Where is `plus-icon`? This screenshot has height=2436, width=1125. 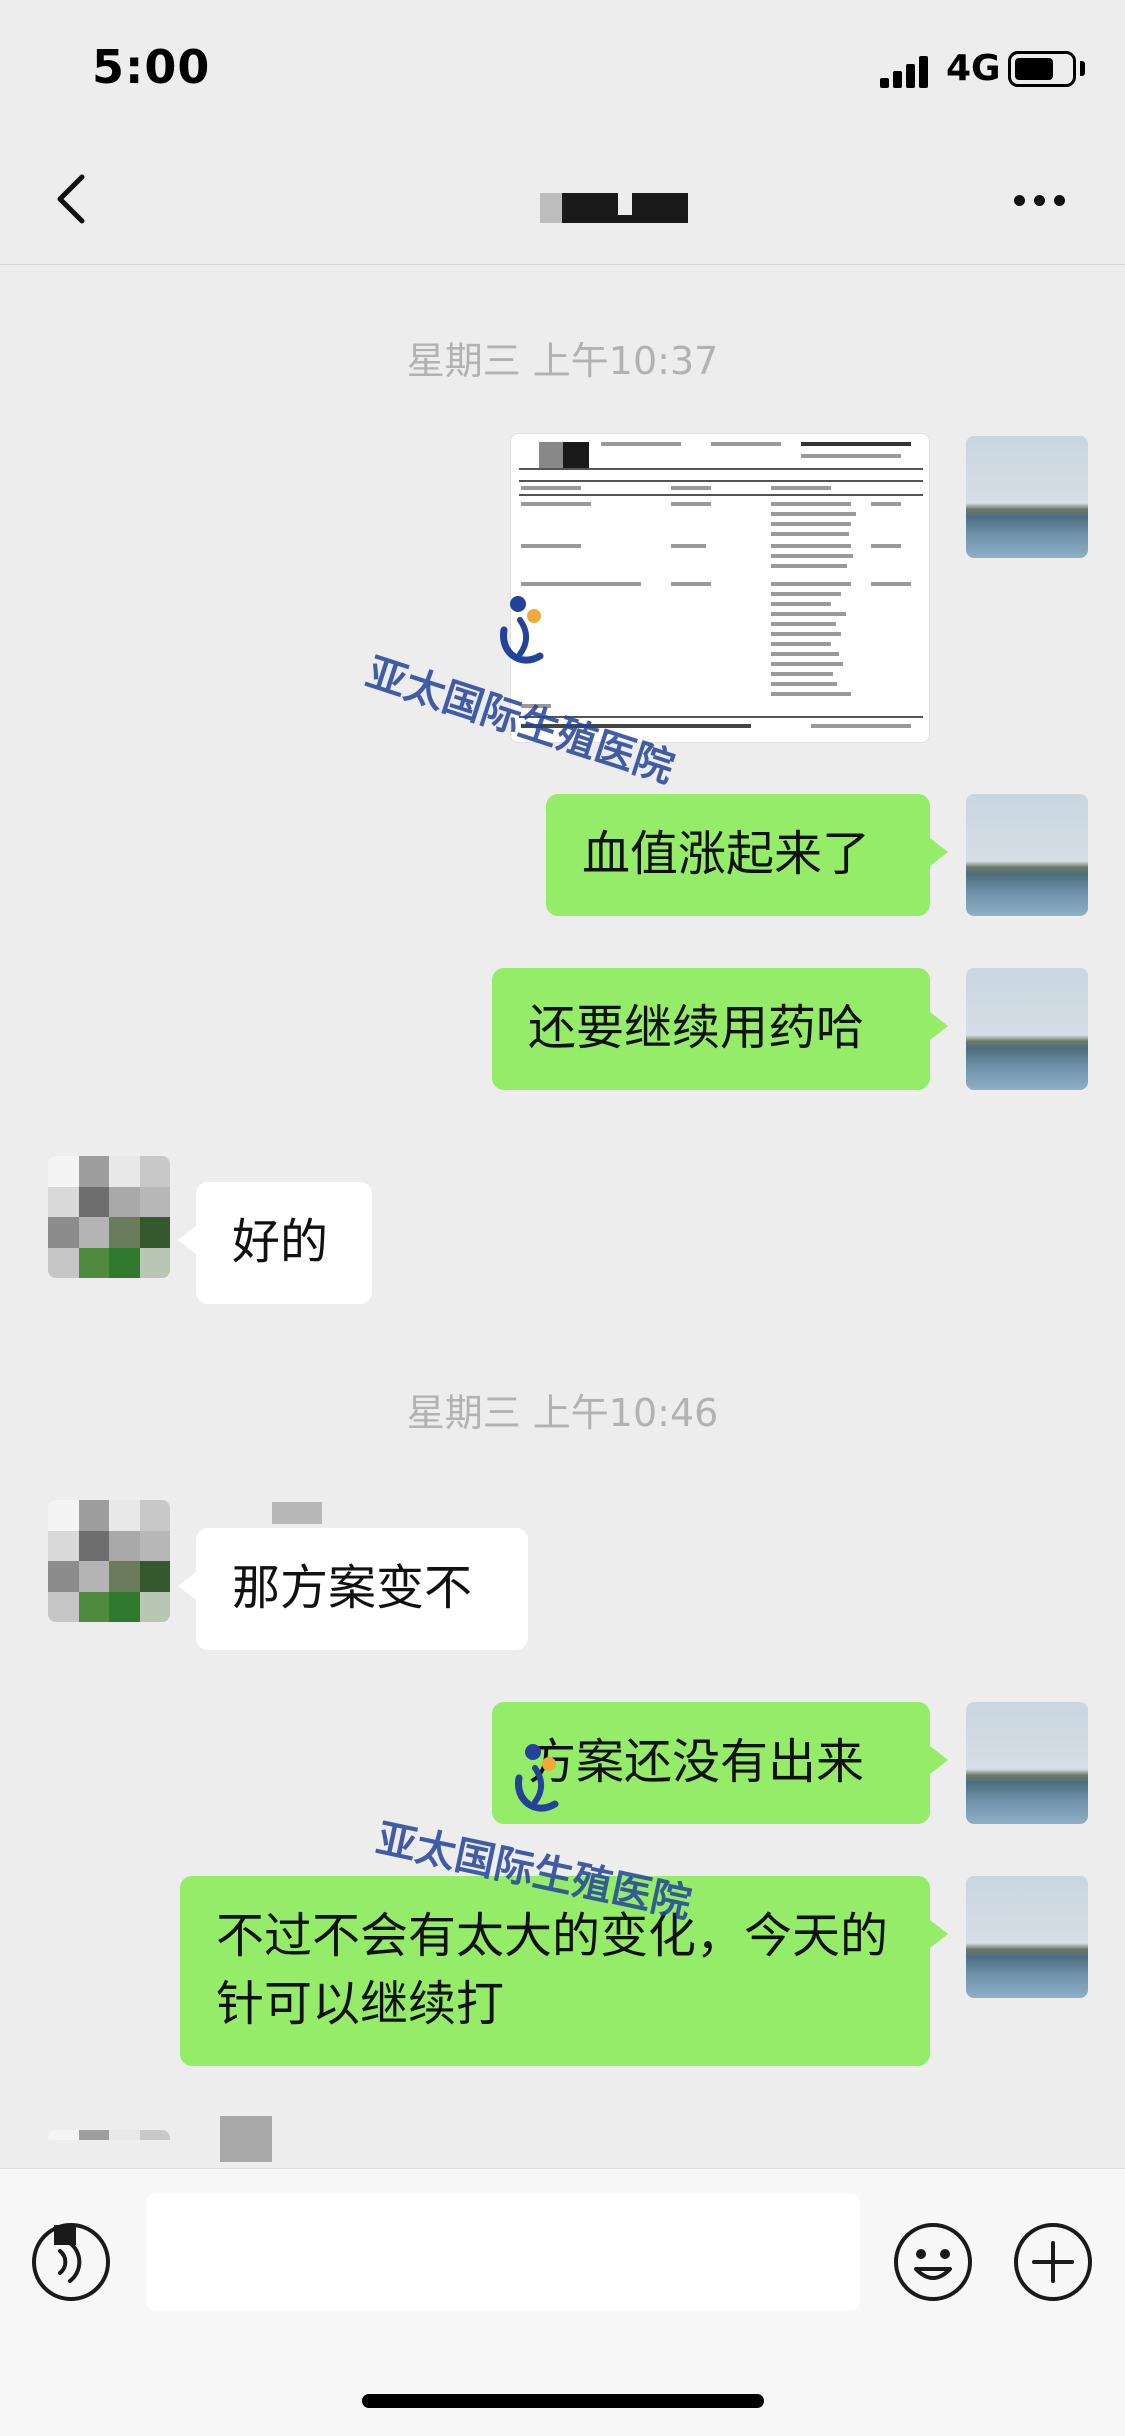
plus-icon is located at coordinates (1053, 2262).